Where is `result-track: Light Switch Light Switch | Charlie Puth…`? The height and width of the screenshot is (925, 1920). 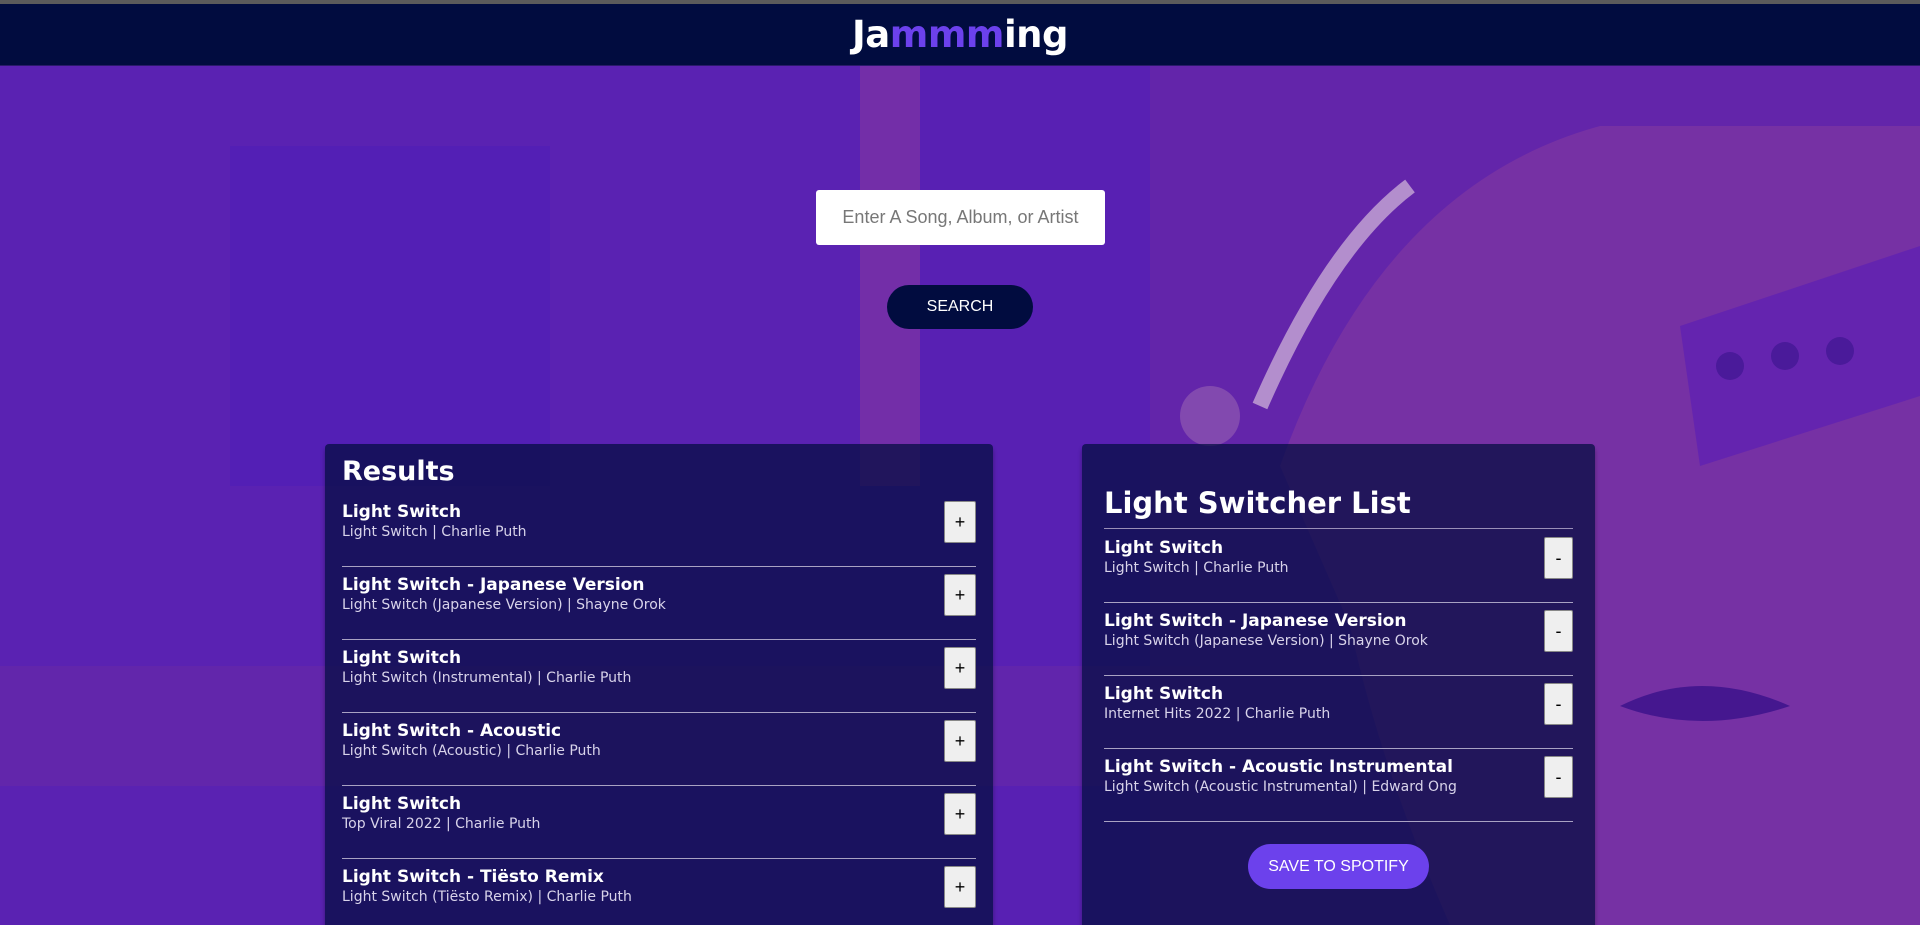
result-track: Light Switch Light Switch | Charlie Puth… is located at coordinates (659, 530).